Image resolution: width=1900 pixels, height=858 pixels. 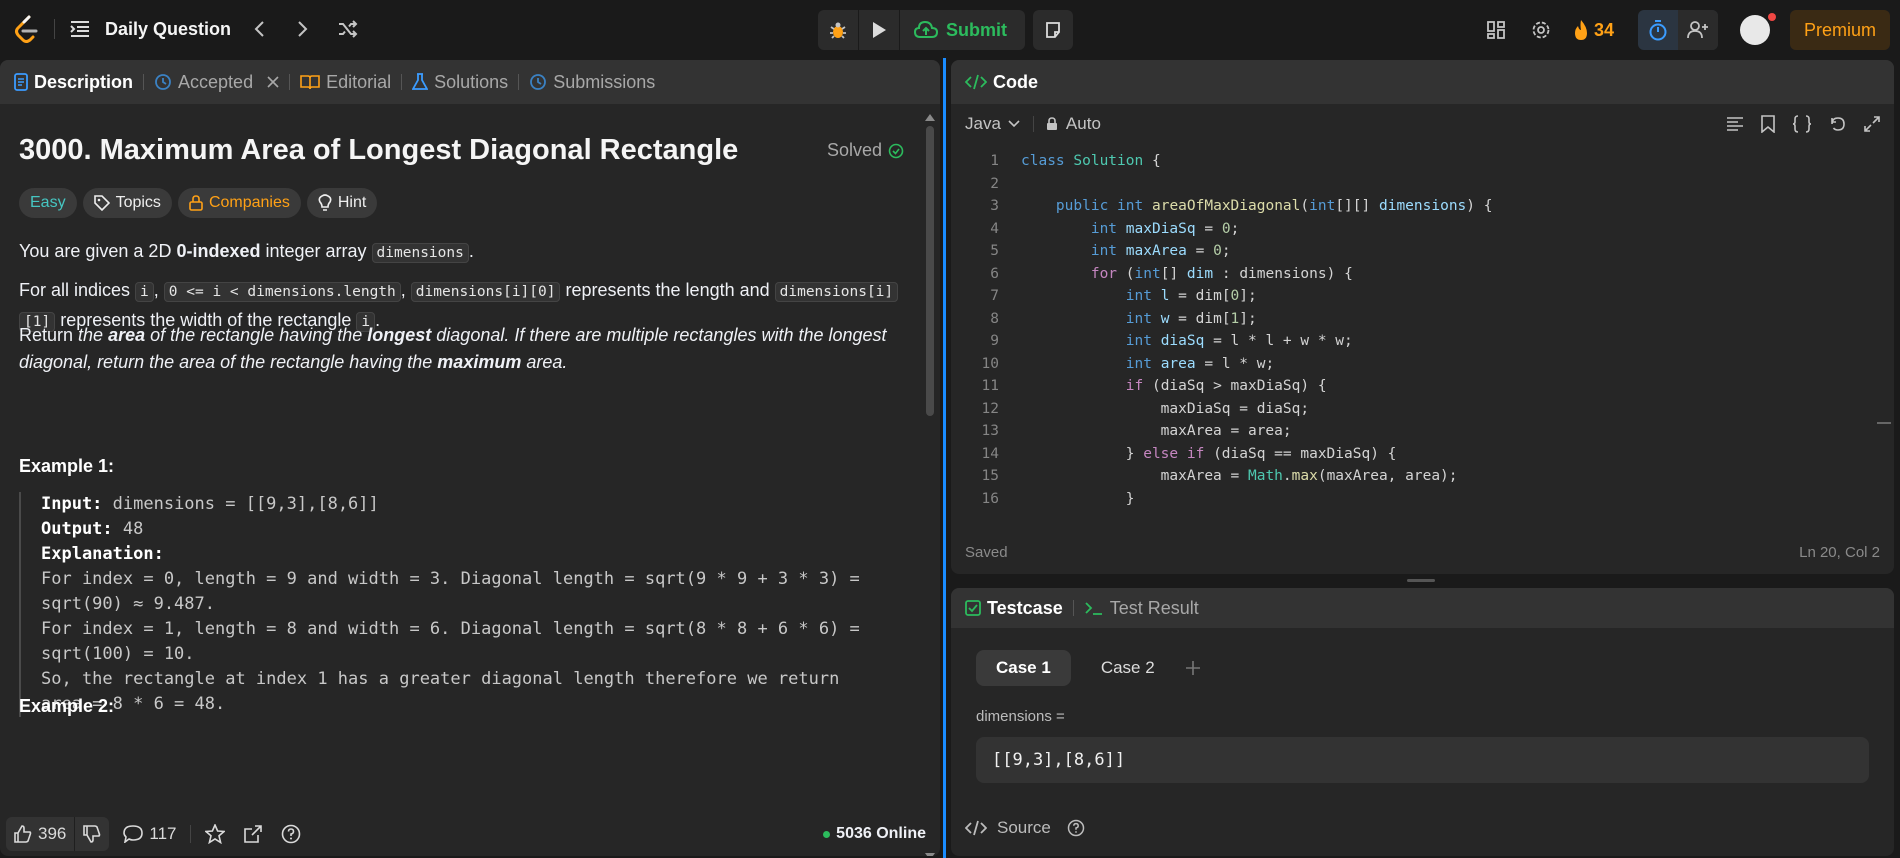 What do you see at coordinates (874, 834) in the screenshot?
I see `online-count: 5036 Online` at bounding box center [874, 834].